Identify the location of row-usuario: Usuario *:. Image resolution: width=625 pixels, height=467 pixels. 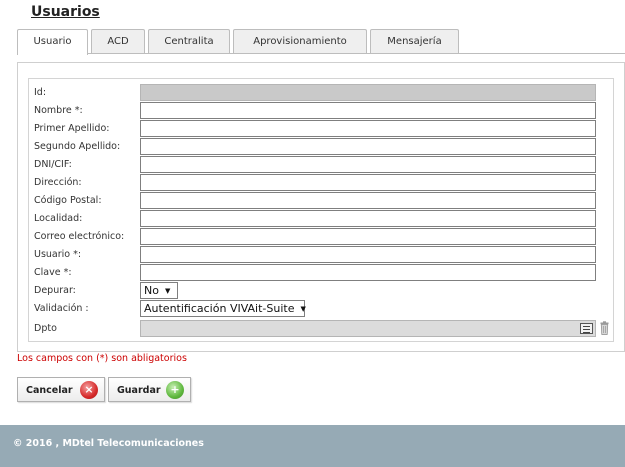
(322, 255).